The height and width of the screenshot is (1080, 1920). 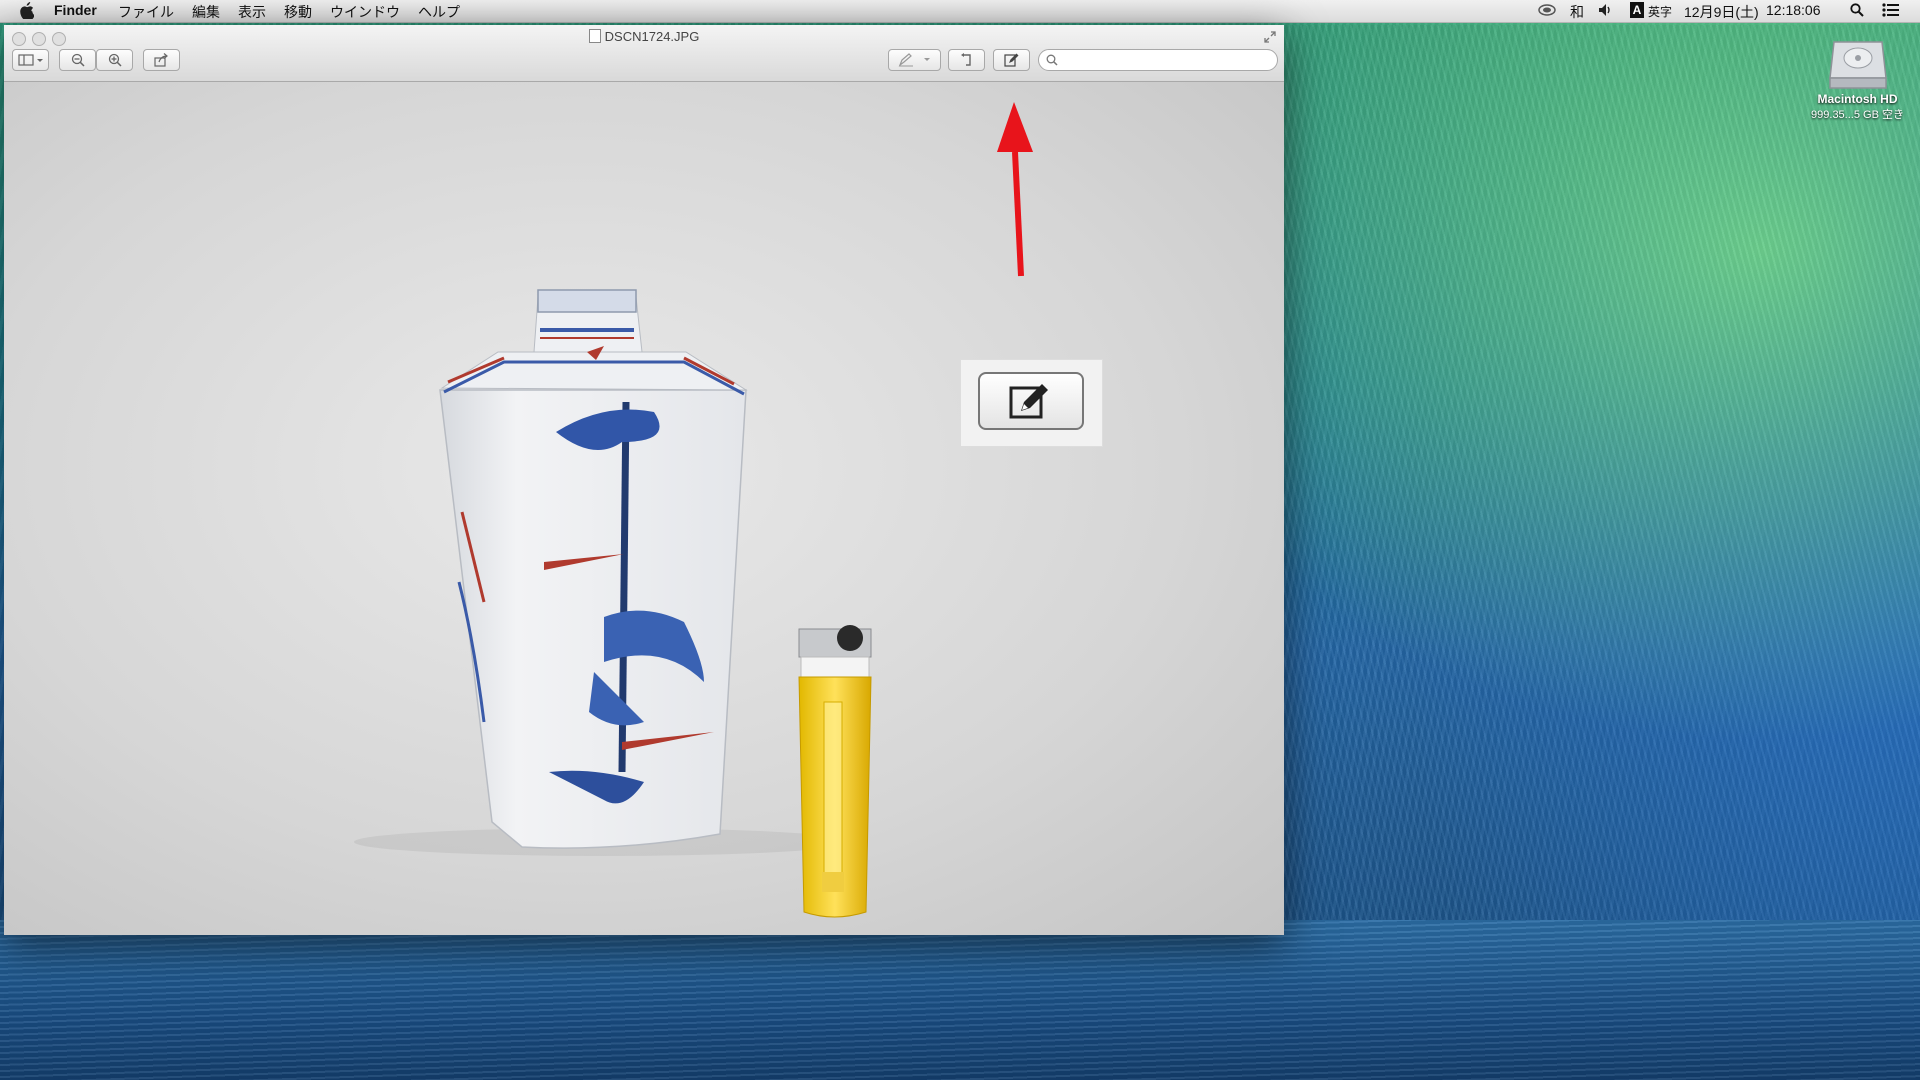 What do you see at coordinates (75, 10) in the screenshot?
I see `menu-app-name: Finder` at bounding box center [75, 10].